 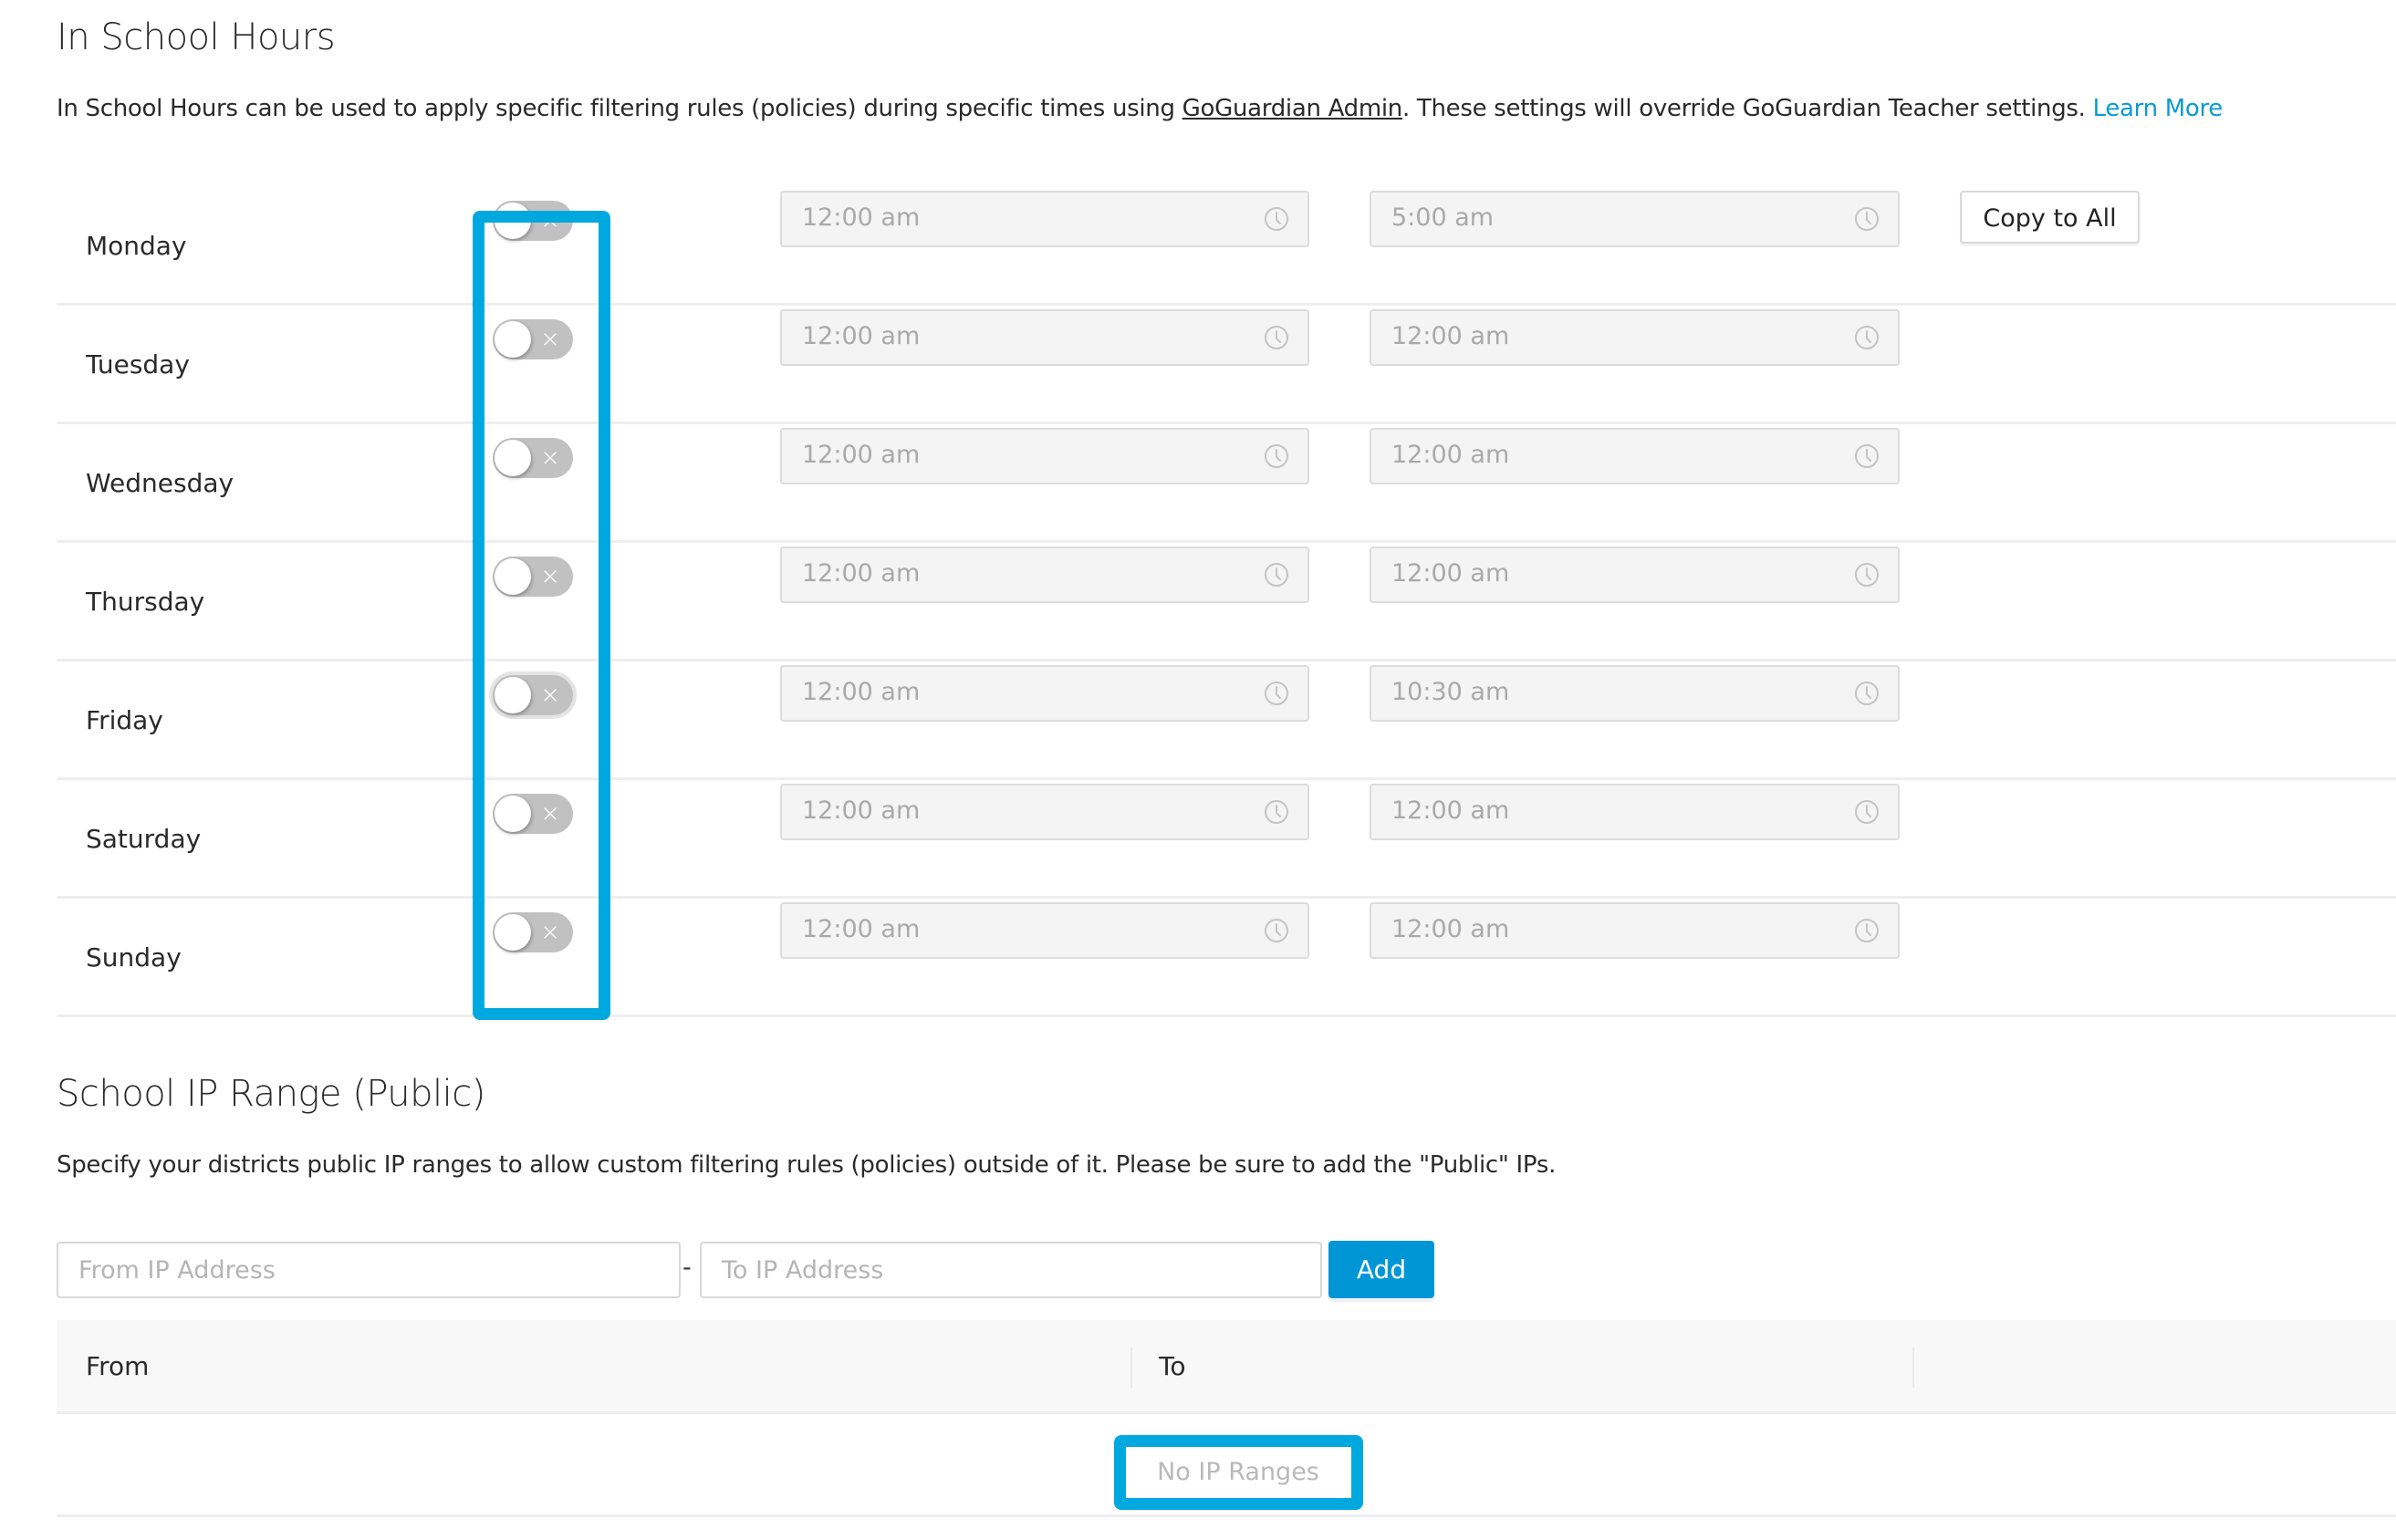 I want to click on table-bottom-divider, so click(x=1226, y=1515).